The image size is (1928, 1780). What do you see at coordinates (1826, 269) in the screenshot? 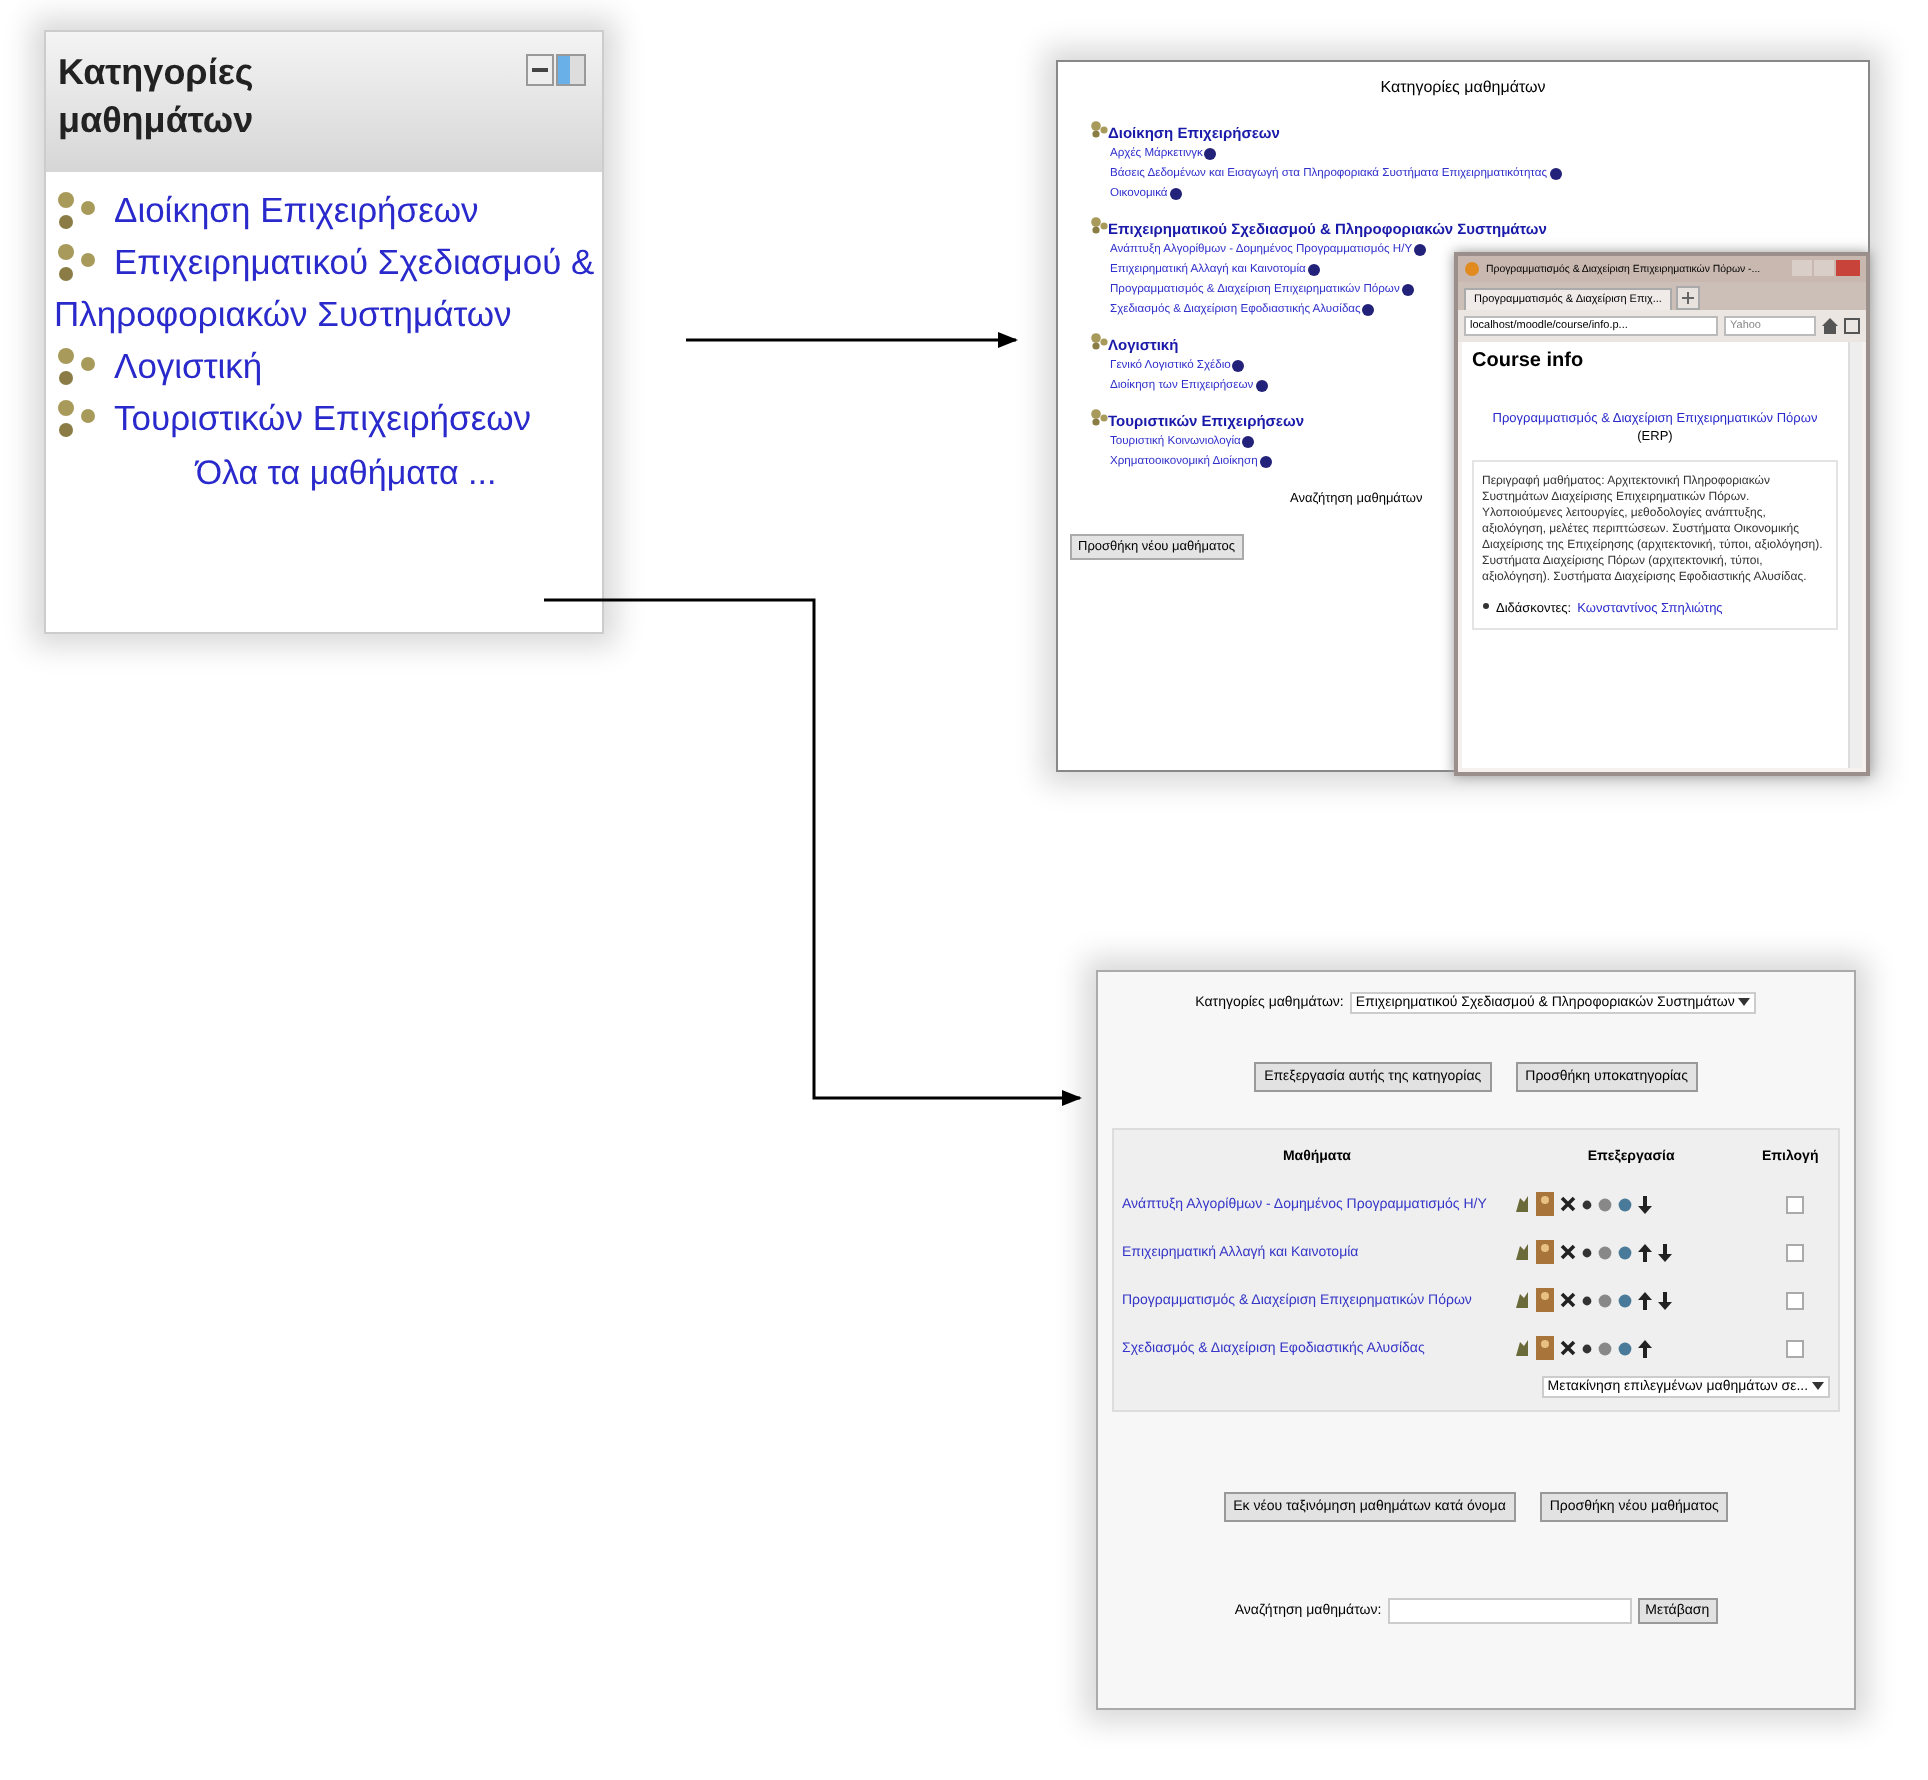
I see `window-controls-icon` at bounding box center [1826, 269].